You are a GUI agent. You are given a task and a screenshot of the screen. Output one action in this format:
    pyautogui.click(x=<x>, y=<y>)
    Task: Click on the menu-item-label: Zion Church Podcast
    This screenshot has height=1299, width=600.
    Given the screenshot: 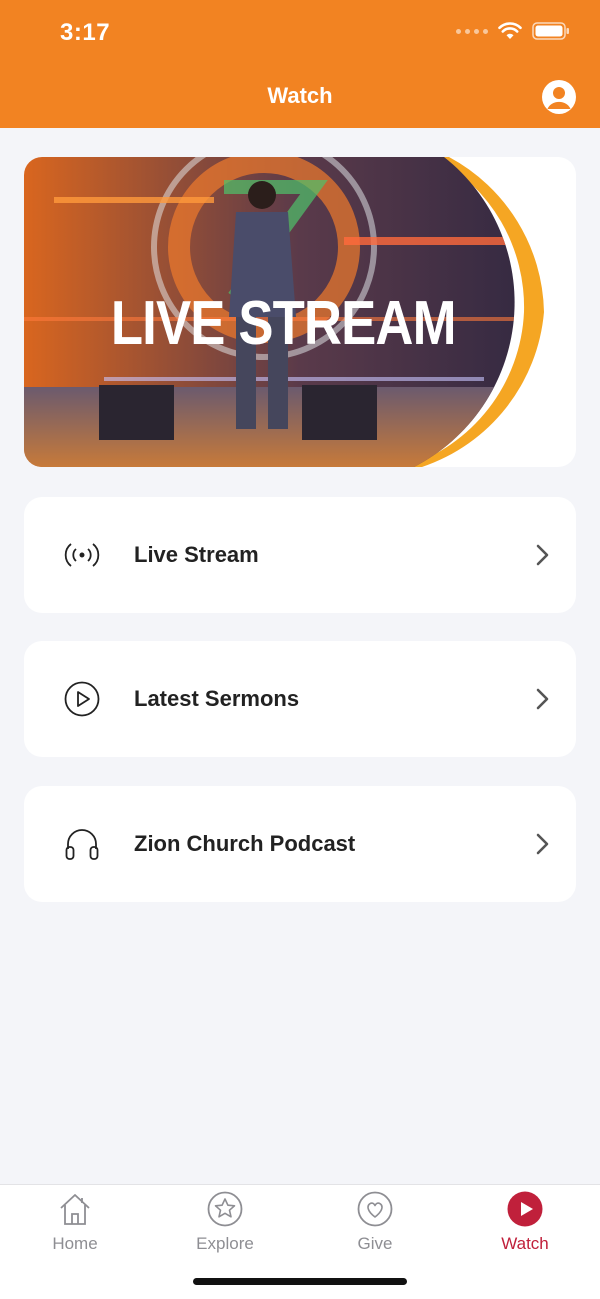 What is the action you would take?
    pyautogui.click(x=245, y=843)
    